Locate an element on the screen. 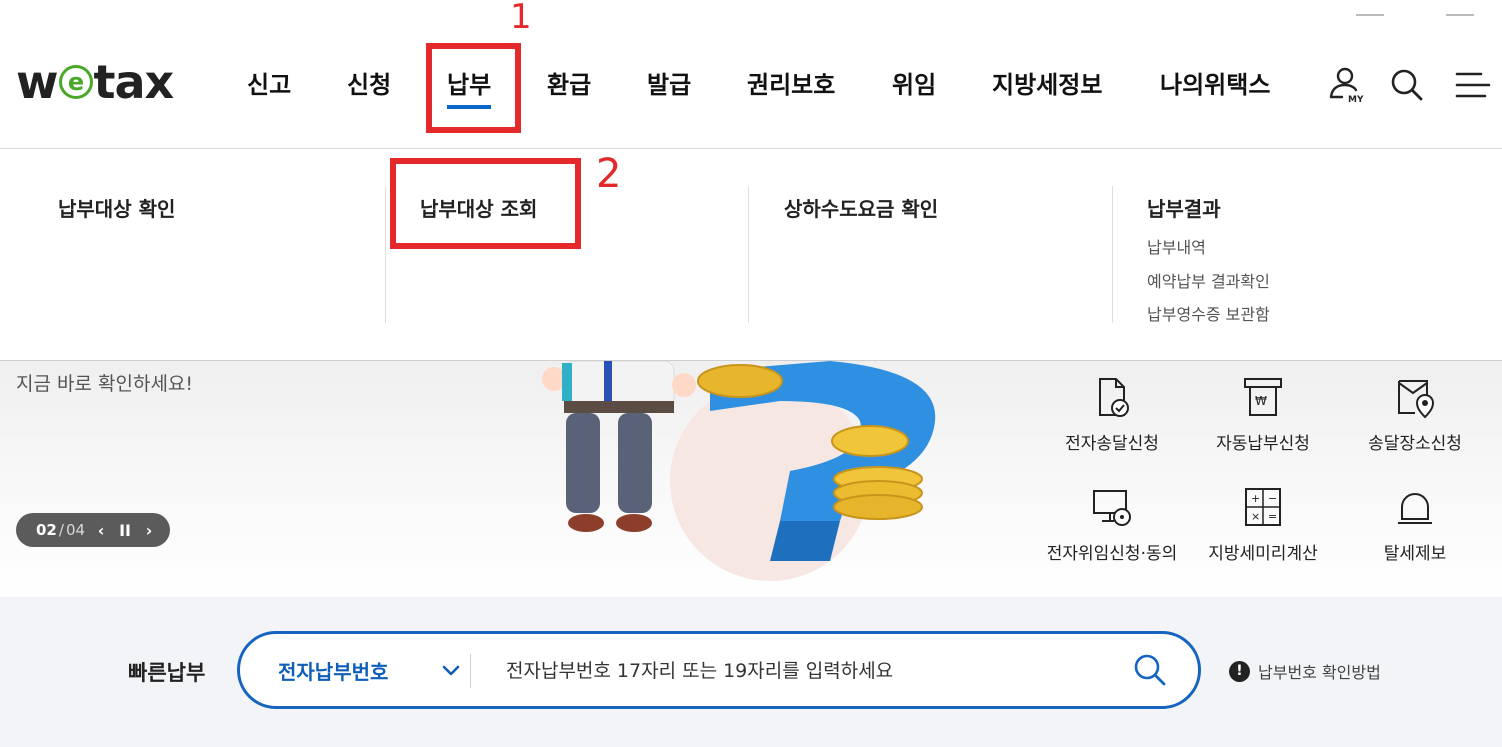  hamburger-menu-icon is located at coordinates (1473, 85).